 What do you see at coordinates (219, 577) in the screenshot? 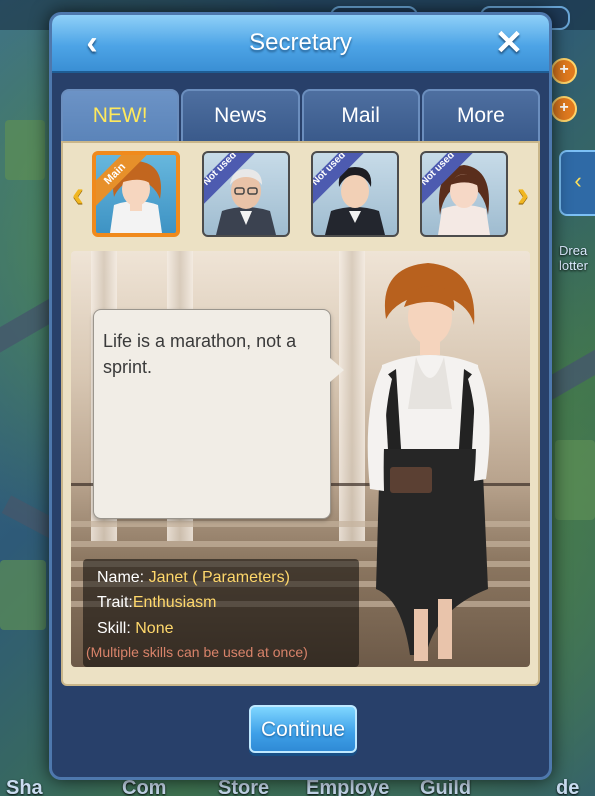
I see `name-value: Janet ( Parameters)` at bounding box center [219, 577].